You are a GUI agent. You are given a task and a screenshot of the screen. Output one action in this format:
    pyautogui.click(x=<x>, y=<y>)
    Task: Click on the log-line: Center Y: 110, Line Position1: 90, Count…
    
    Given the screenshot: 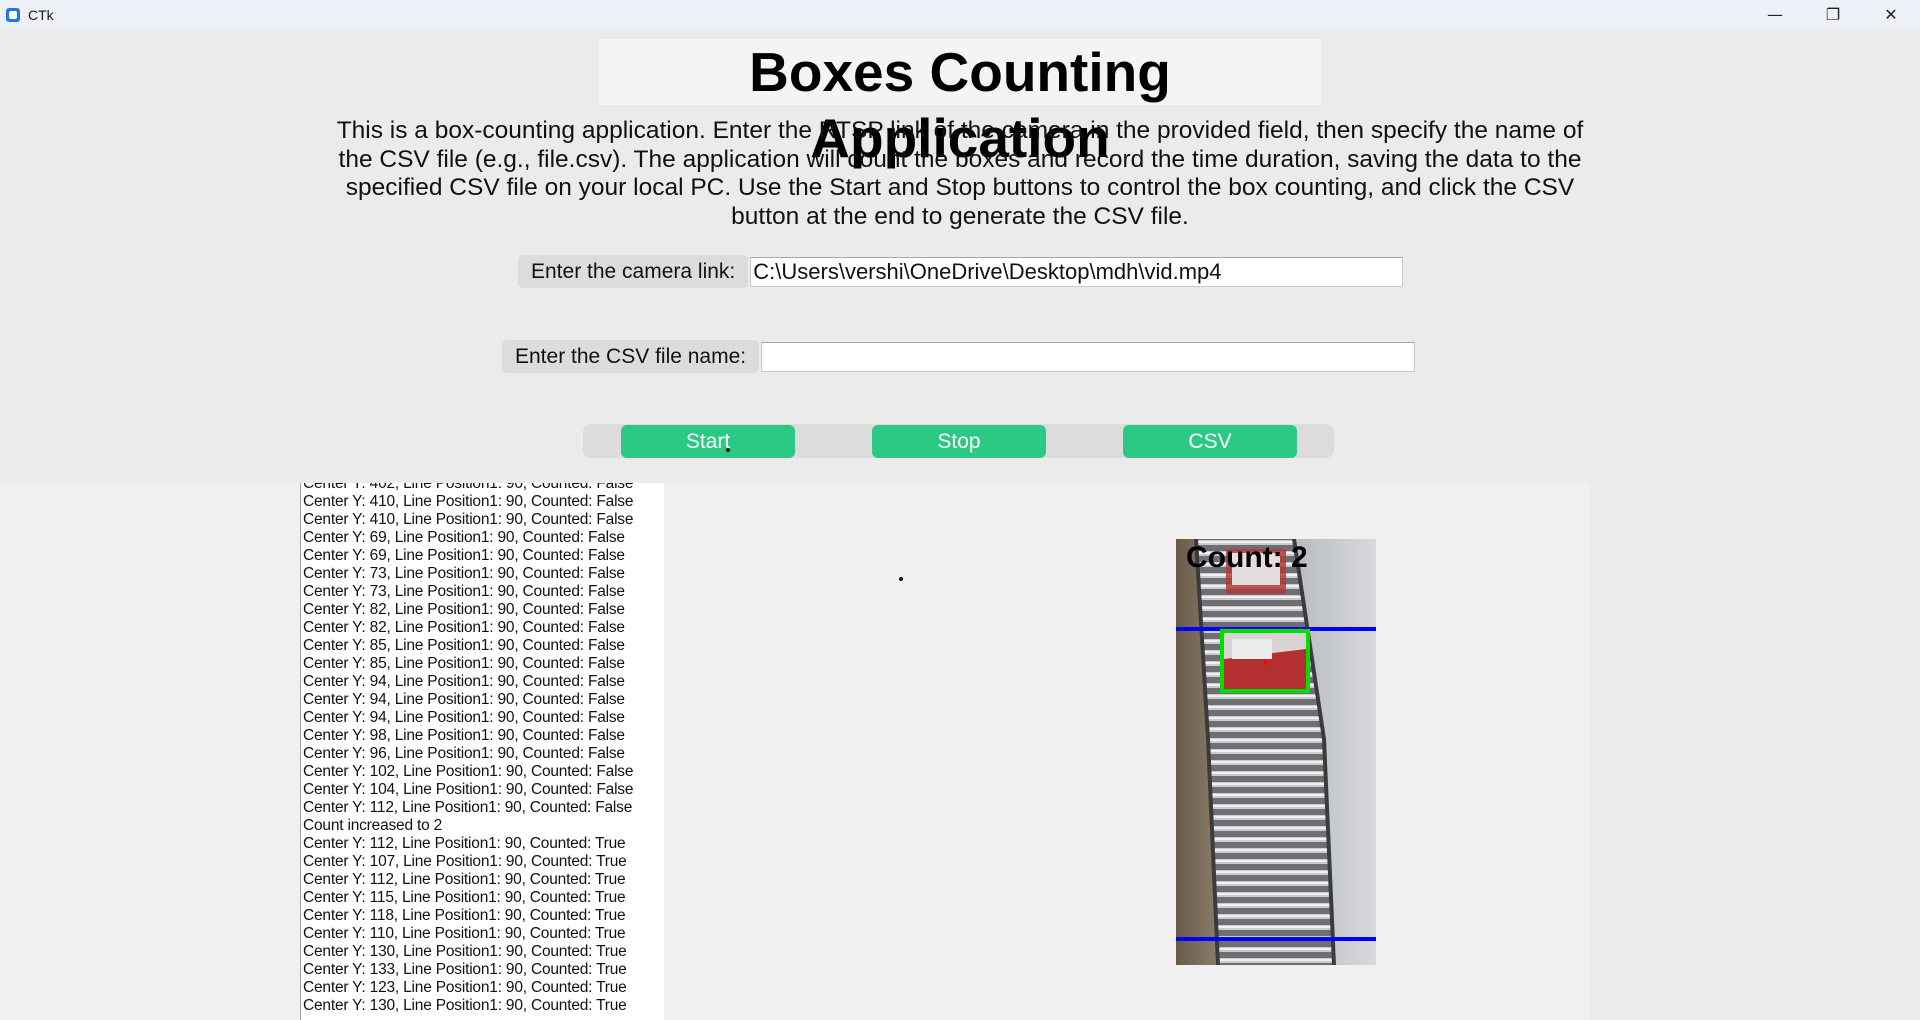 What is the action you would take?
    pyautogui.click(x=464, y=933)
    